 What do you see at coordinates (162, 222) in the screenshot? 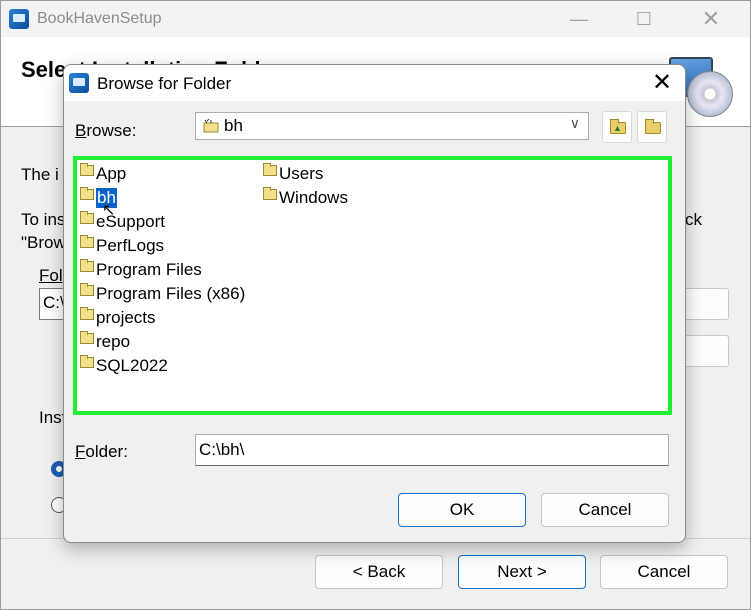
I see `folder-item: eSupport` at bounding box center [162, 222].